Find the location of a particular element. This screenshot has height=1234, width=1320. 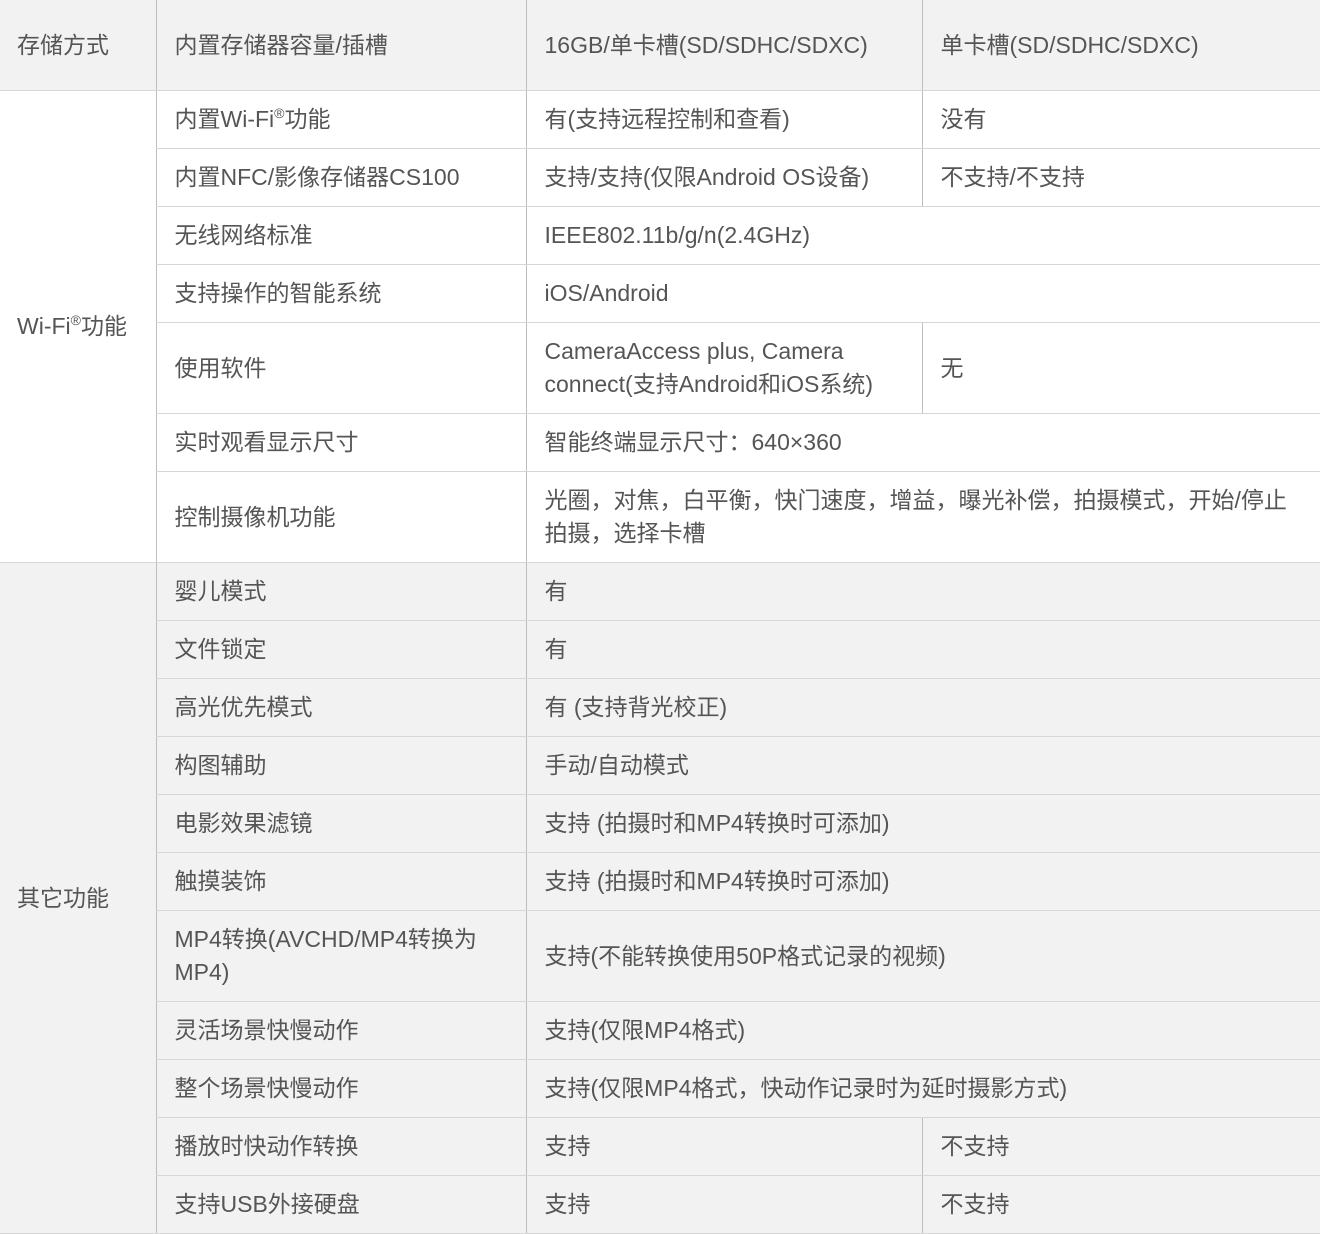

item-label: 控制摄像机功能 is located at coordinates (340, 517).